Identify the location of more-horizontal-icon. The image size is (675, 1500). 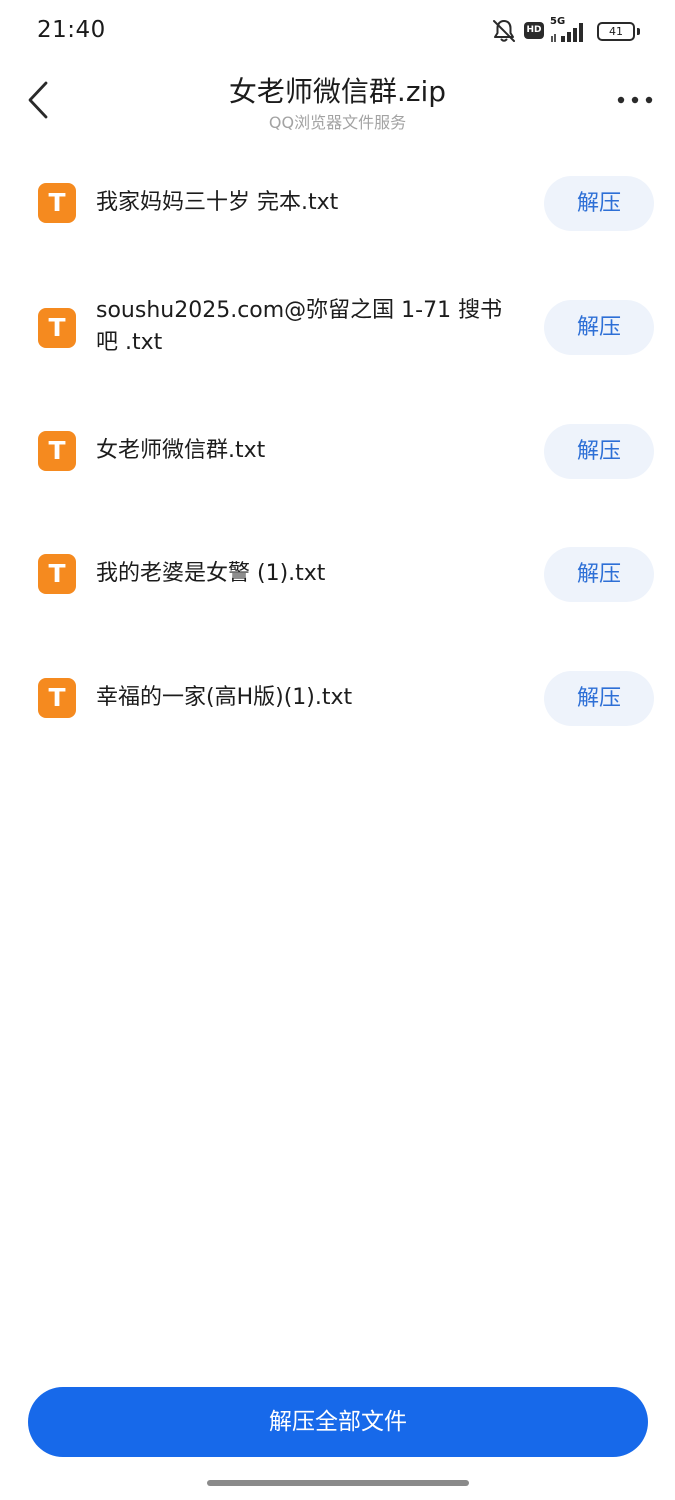
(635, 100).